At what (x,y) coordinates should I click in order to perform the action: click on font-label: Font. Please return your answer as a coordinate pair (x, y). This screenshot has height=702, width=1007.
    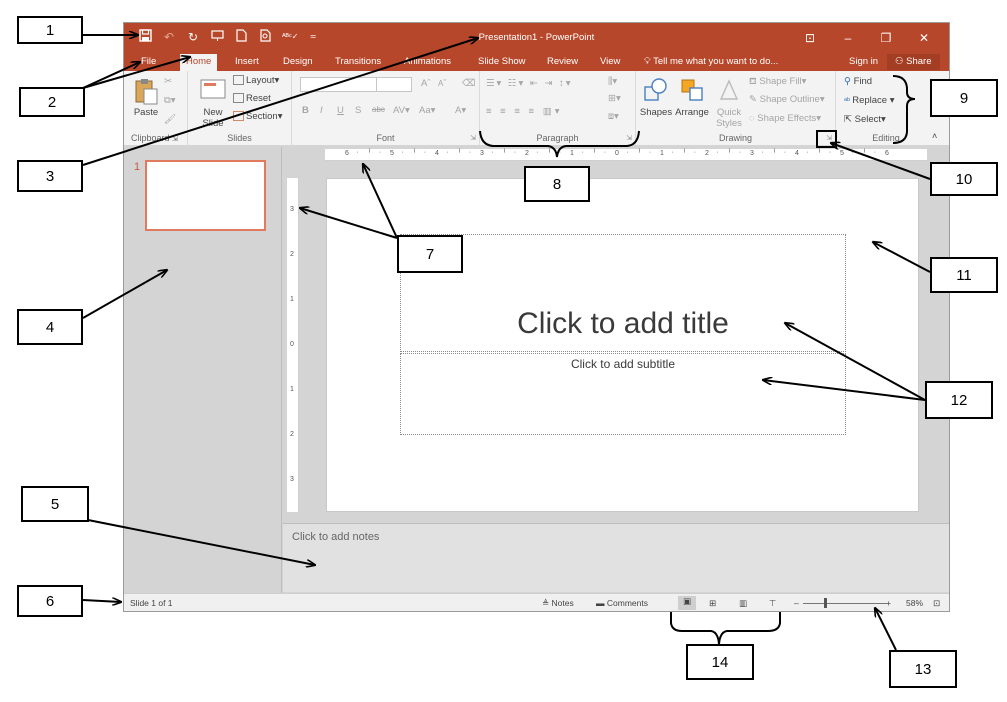
    Looking at the image, I should click on (385, 138).